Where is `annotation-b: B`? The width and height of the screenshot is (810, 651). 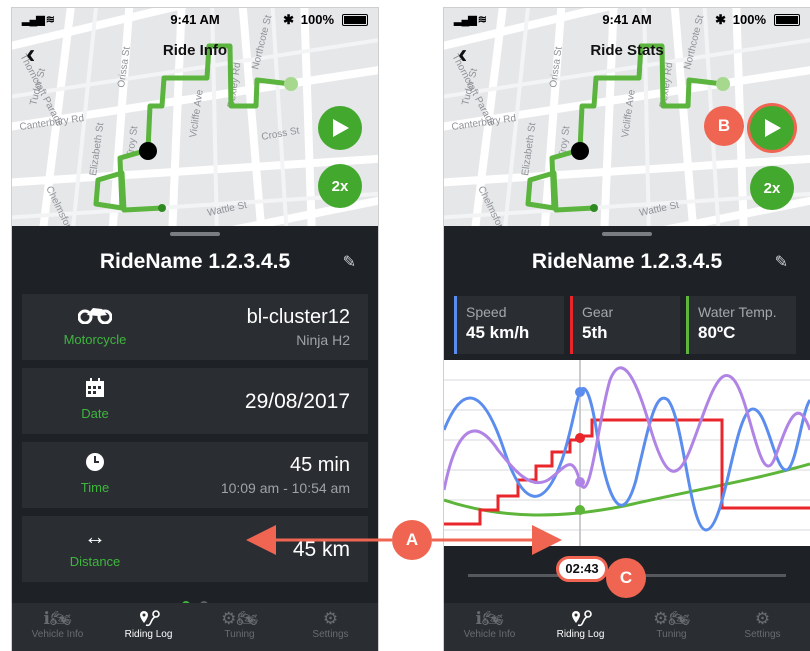 annotation-b: B is located at coordinates (724, 126).